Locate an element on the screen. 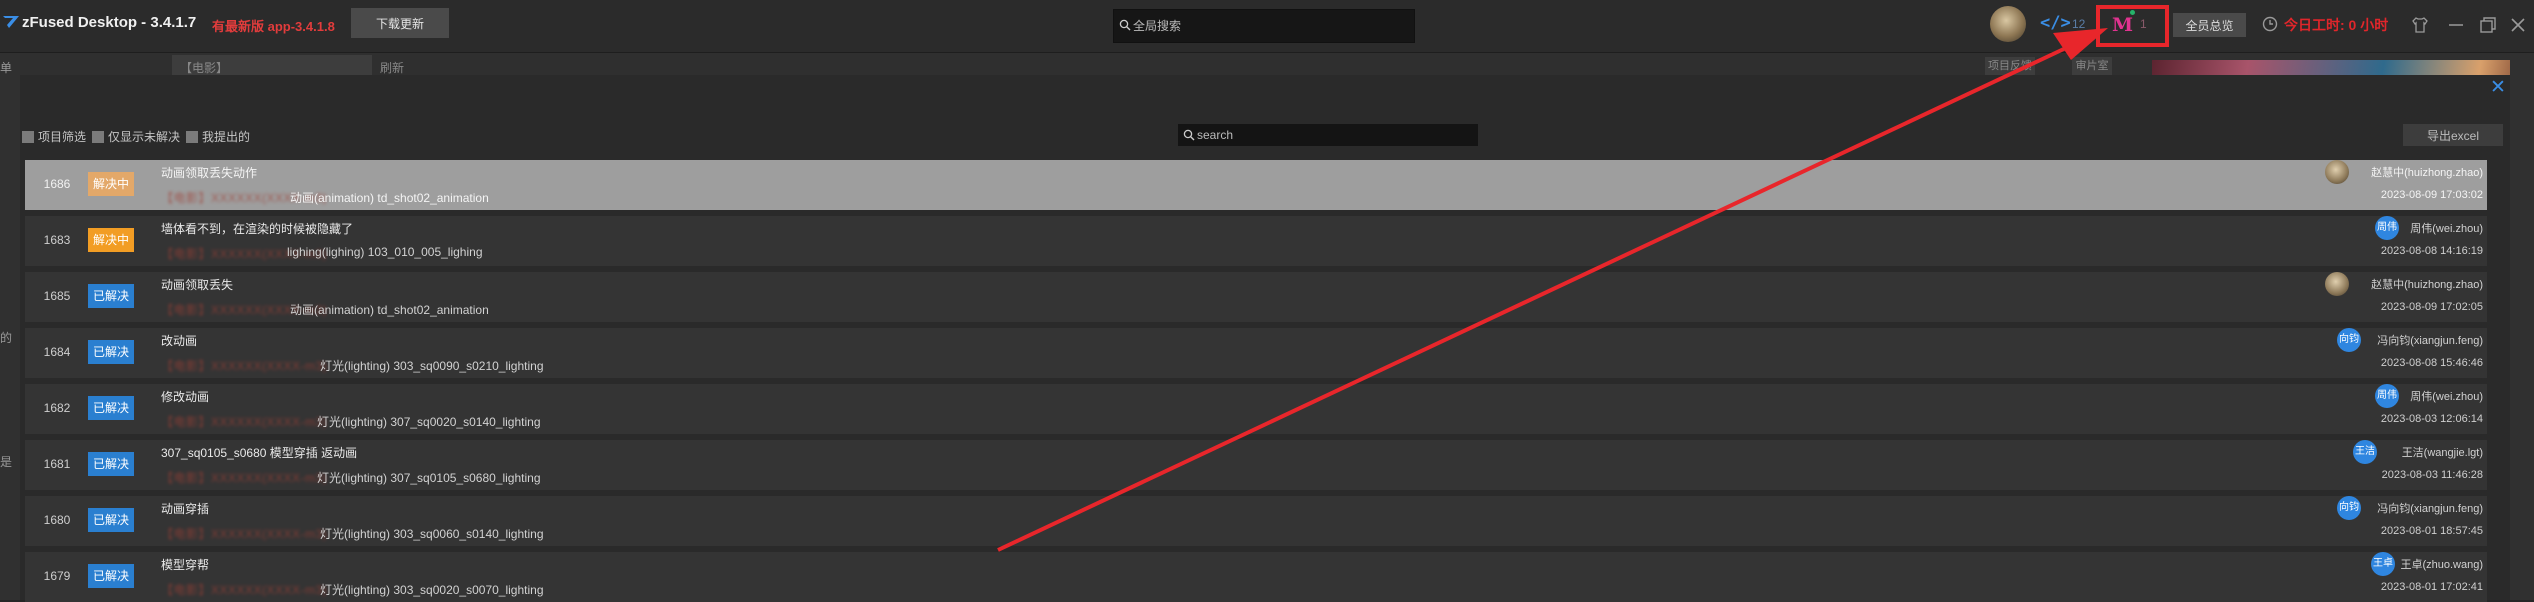 The height and width of the screenshot is (602, 2534). filter-label: 仅显示未解决 is located at coordinates (144, 137).